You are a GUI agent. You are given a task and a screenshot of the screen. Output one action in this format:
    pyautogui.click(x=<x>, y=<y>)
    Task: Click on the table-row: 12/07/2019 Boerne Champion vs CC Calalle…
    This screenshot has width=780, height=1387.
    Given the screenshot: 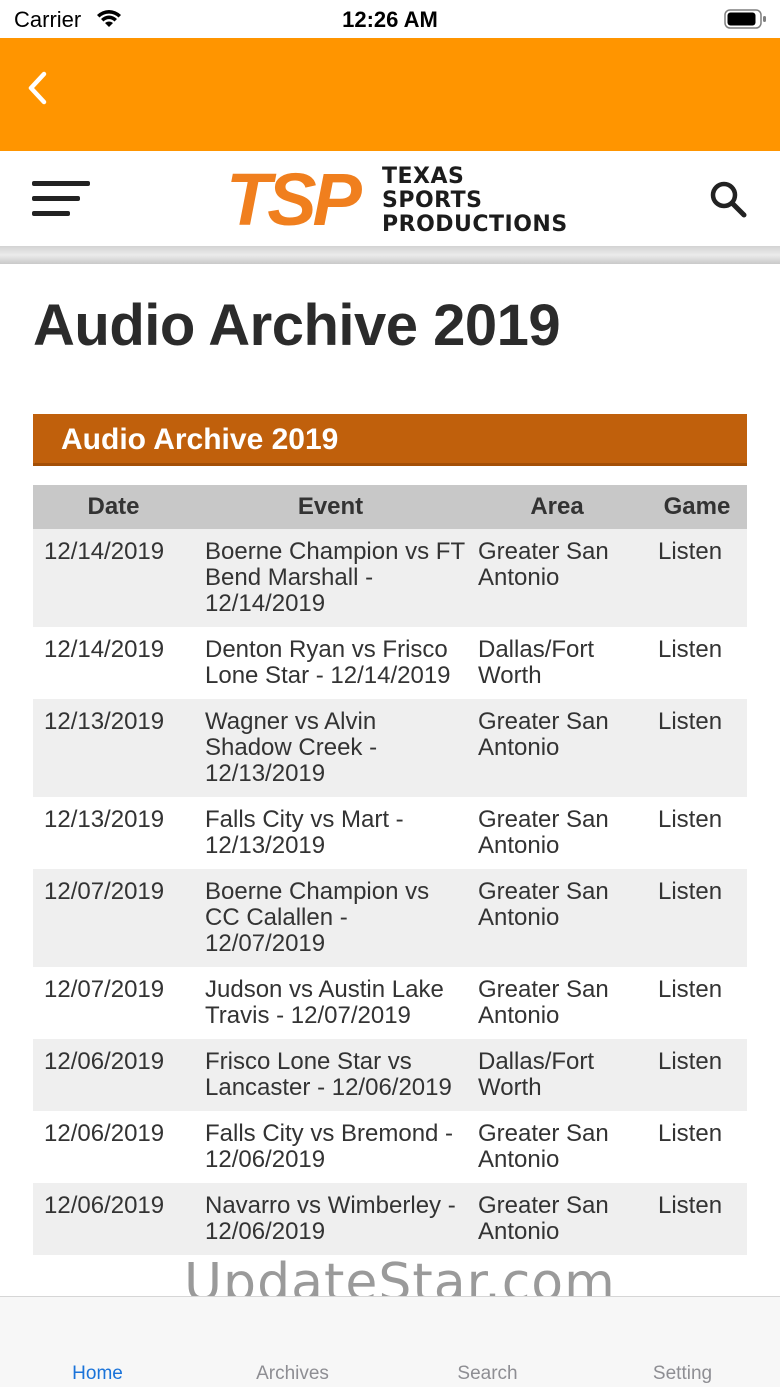 What is the action you would take?
    pyautogui.click(x=390, y=918)
    